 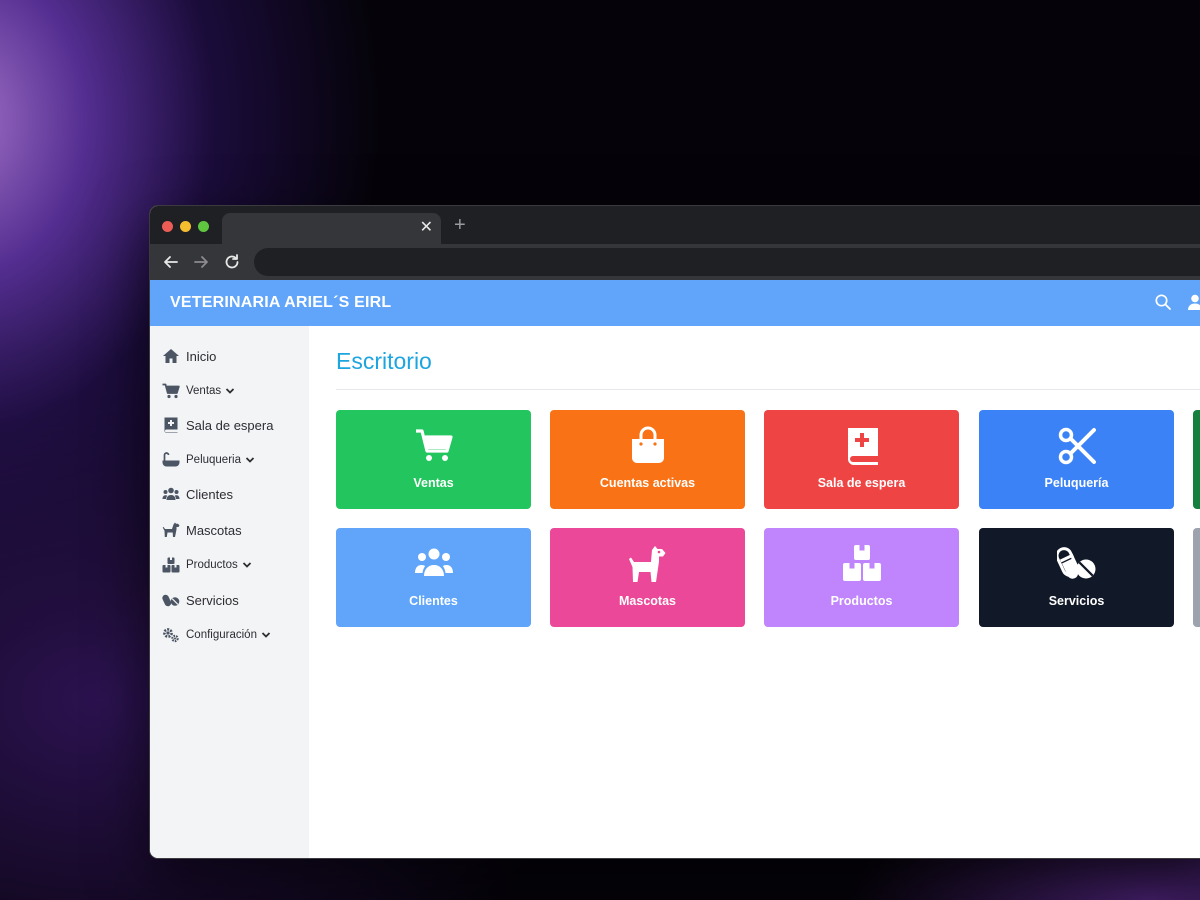 I want to click on sidebar-item-label: Configuración, so click(x=221, y=635).